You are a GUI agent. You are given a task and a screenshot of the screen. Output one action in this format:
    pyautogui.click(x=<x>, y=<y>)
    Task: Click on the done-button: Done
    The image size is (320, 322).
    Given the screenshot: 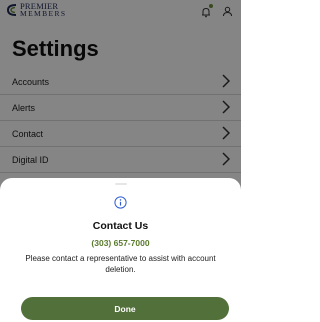 What is the action you would take?
    pyautogui.click(x=125, y=308)
    